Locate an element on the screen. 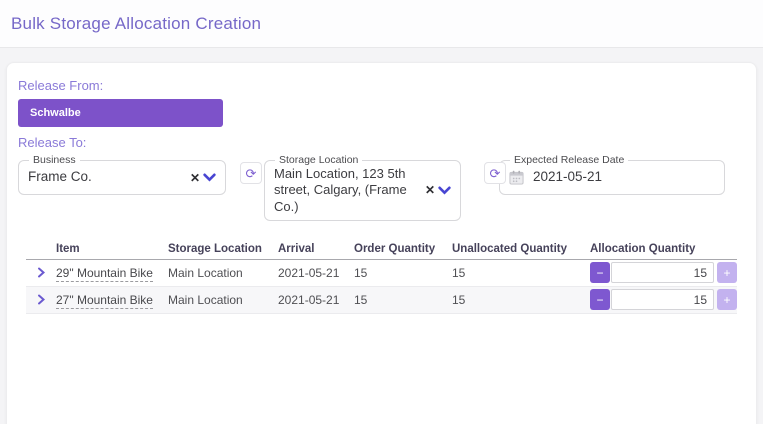 This screenshot has height=424, width=763. column-header-item: Item is located at coordinates (68, 248).